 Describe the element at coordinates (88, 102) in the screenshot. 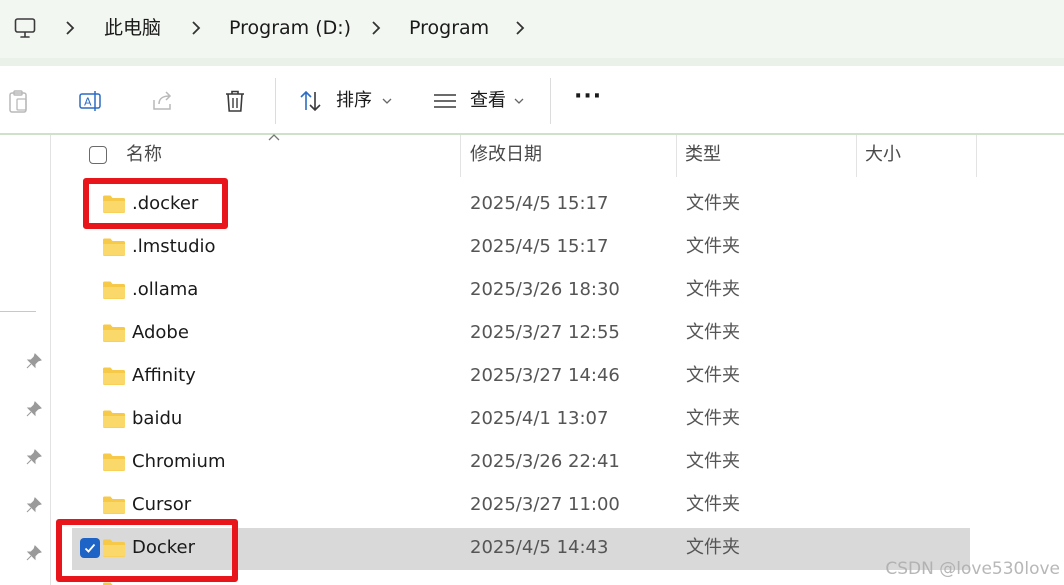

I see `svg-text: A` at that location.